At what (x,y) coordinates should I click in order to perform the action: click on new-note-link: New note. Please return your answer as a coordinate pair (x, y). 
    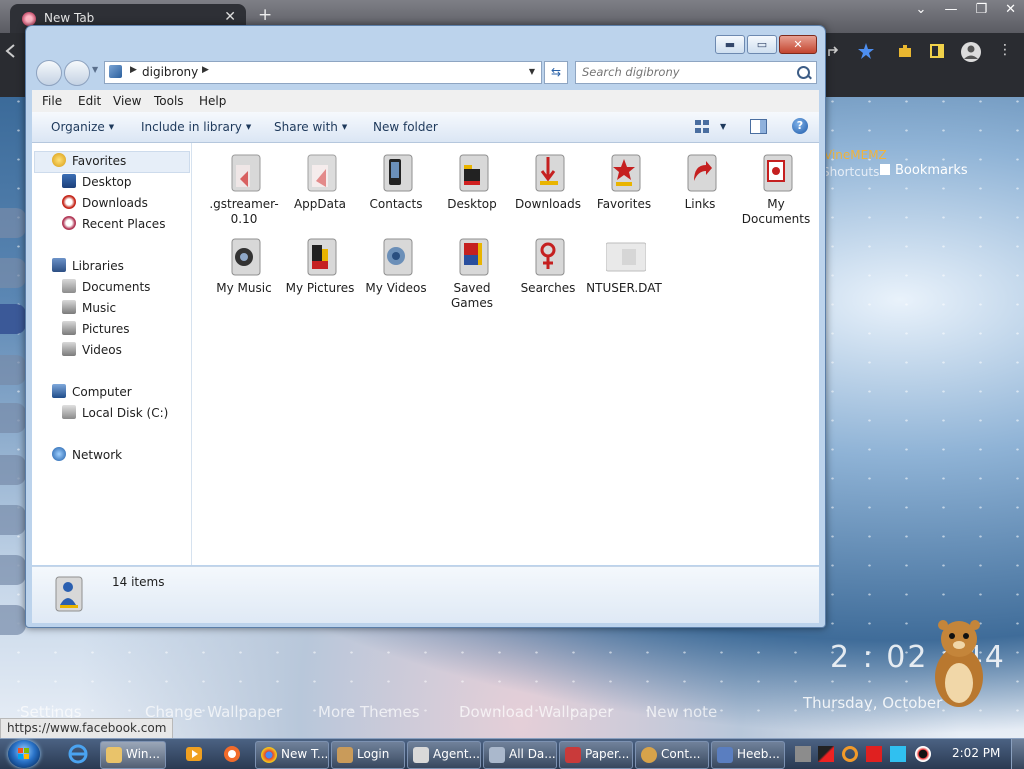
    Looking at the image, I should click on (681, 712).